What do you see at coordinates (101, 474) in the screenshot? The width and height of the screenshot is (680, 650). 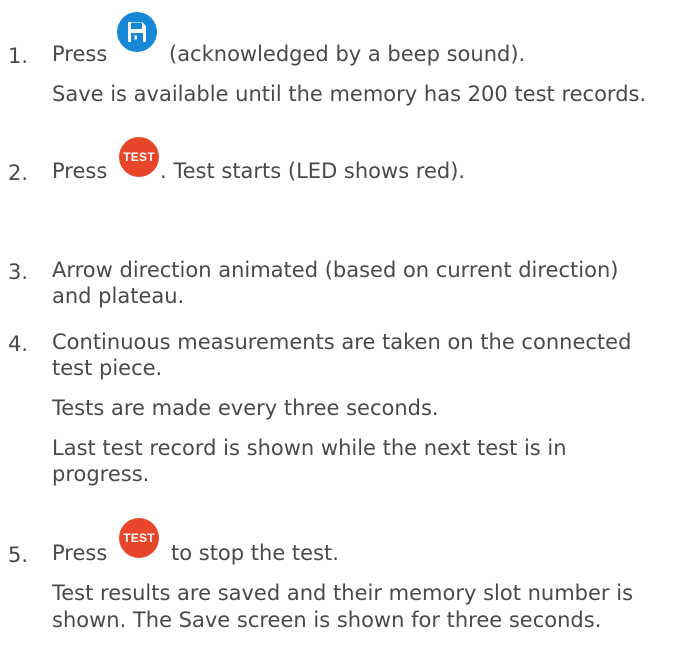 I see `step-text: progress.` at bounding box center [101, 474].